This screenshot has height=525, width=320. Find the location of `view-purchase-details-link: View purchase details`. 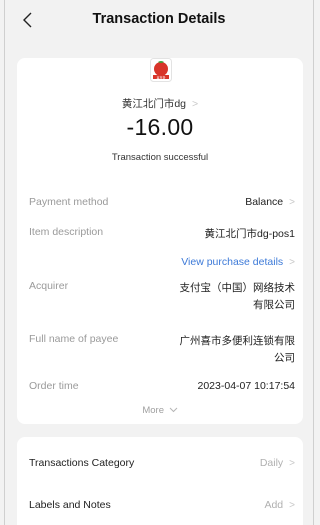

view-purchase-details-link: View purchase details is located at coordinates (232, 262).